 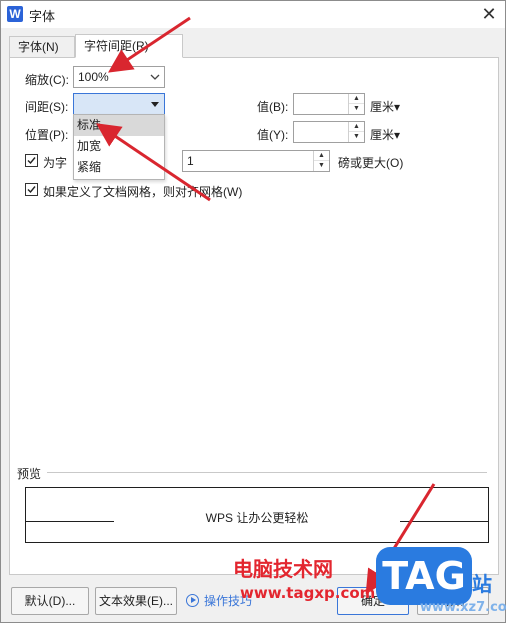 I want to click on dropdown-arrow-icon, so click(x=155, y=104).